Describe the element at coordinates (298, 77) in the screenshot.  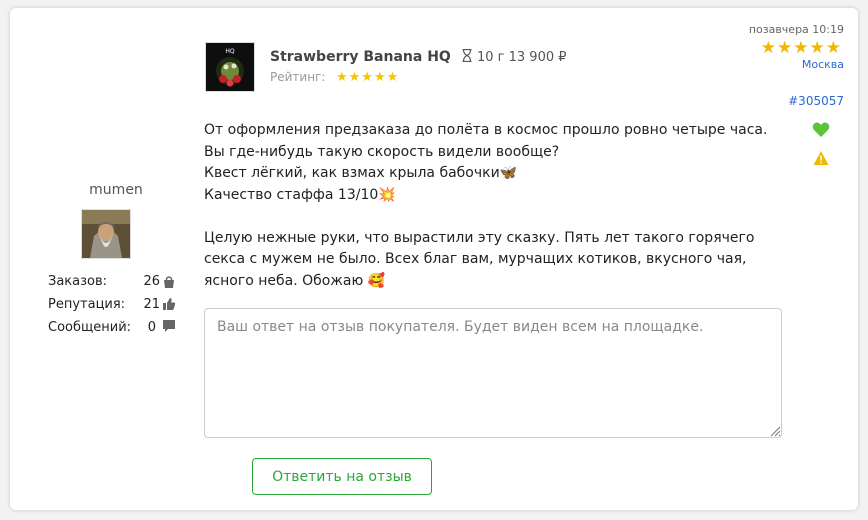
I see `rating-label: Рейтинг:` at that location.